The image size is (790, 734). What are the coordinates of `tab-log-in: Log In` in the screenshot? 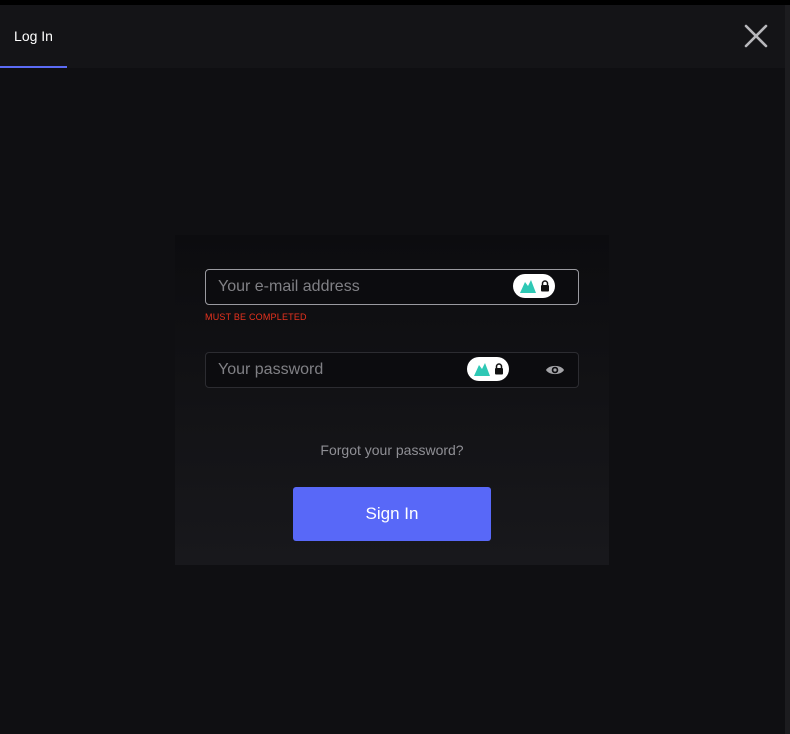 It's located at (33, 36).